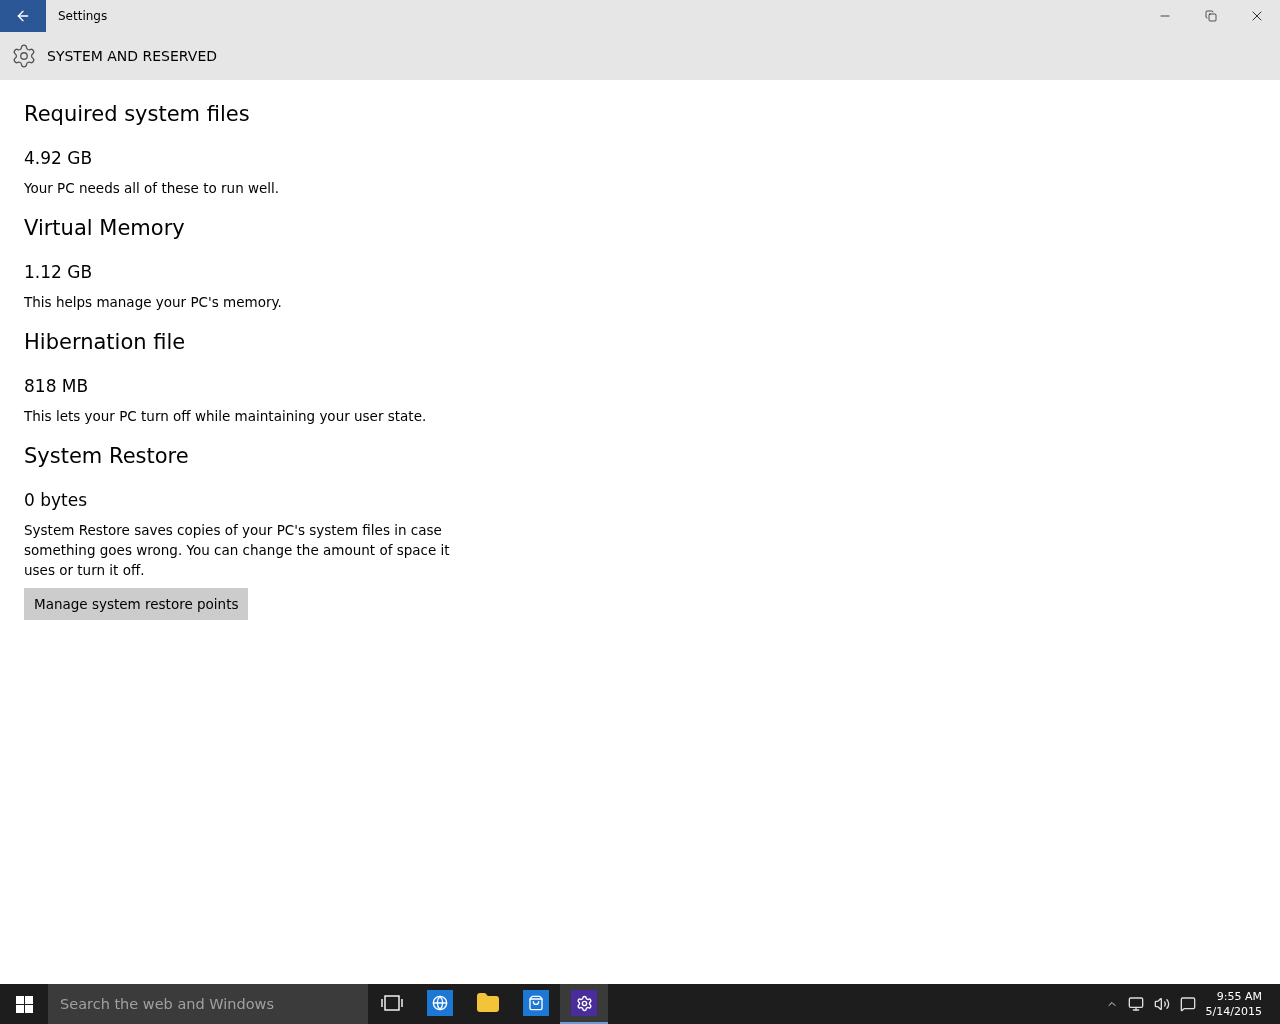 The height and width of the screenshot is (1024, 1280). What do you see at coordinates (56, 500) in the screenshot?
I see `size-value: 0 bytes` at bounding box center [56, 500].